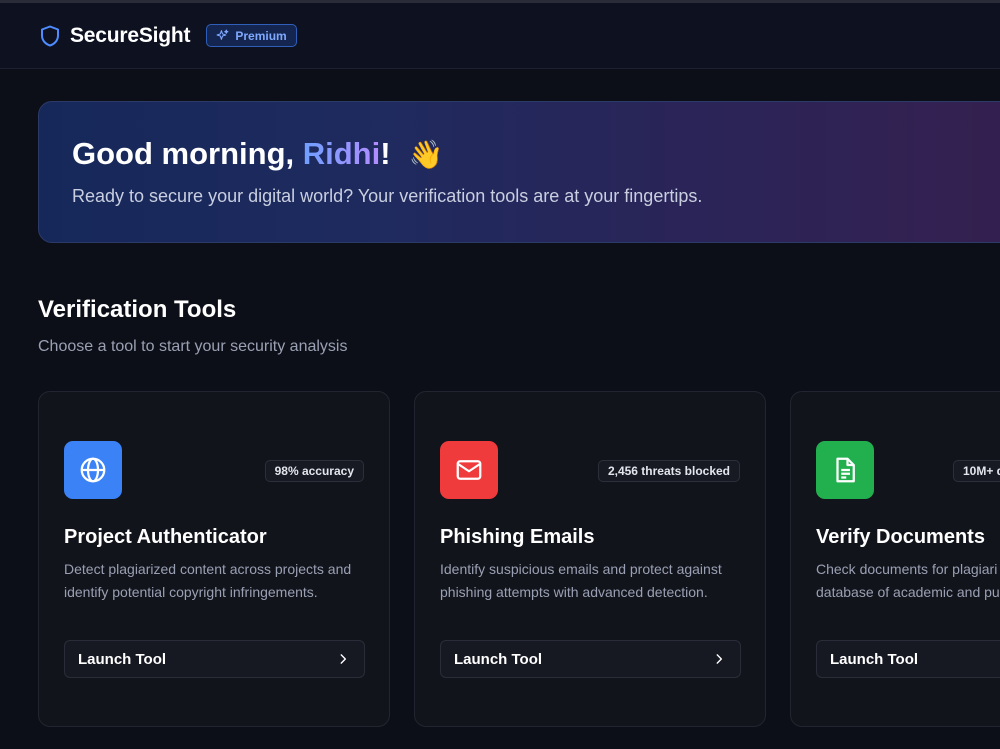  What do you see at coordinates (93, 470) in the screenshot?
I see `globe-icon` at bounding box center [93, 470].